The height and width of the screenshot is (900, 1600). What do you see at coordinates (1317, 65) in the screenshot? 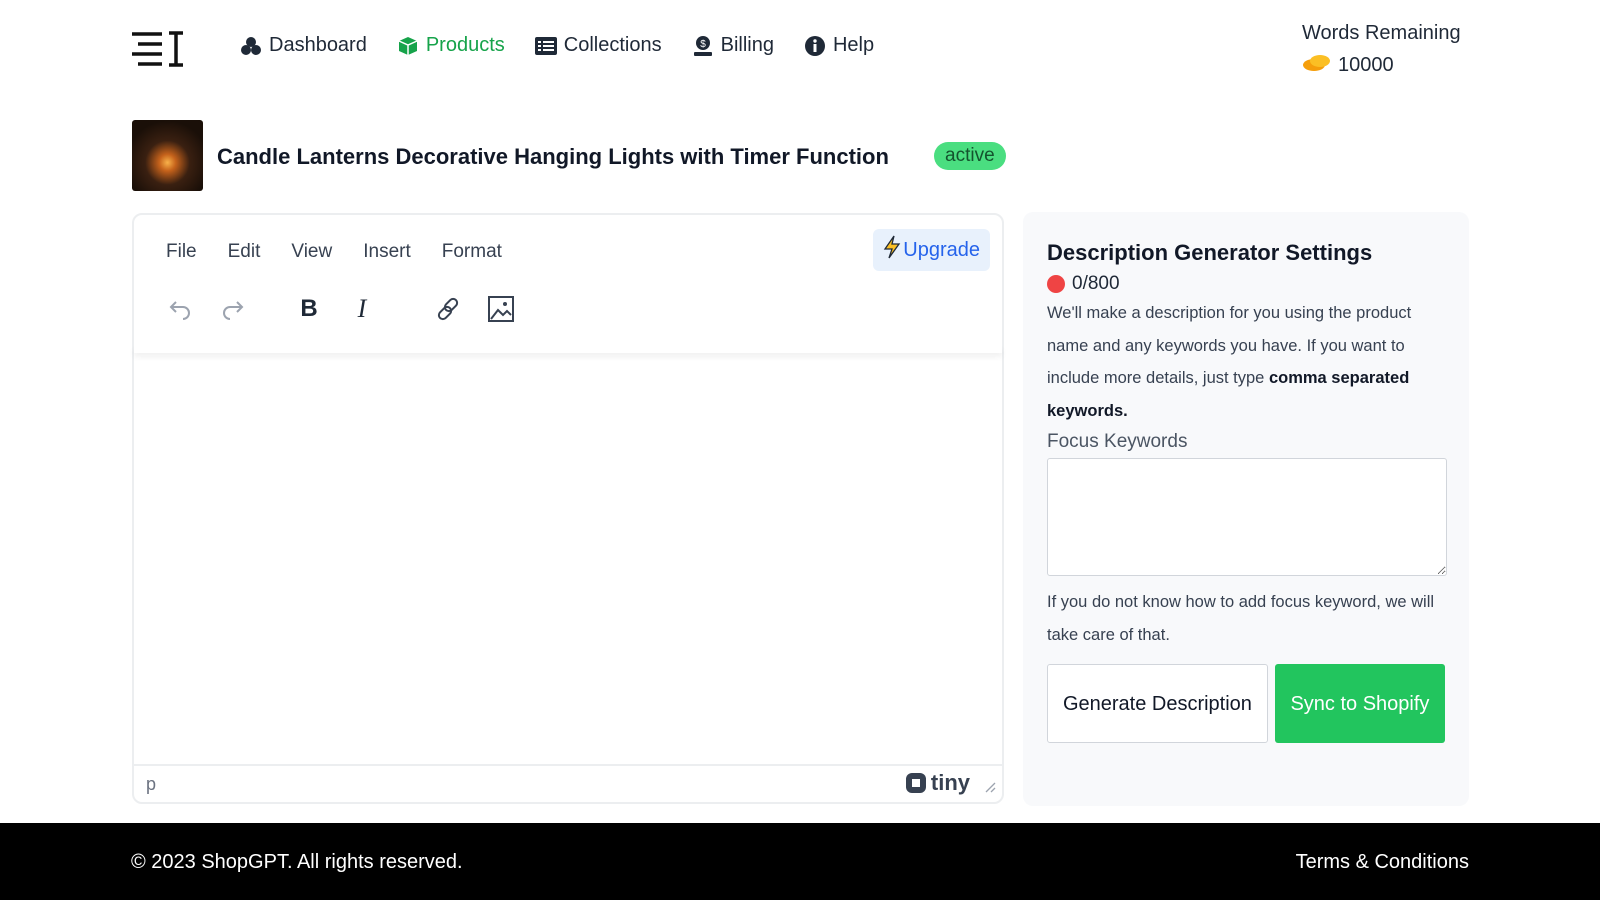
I see `coins-icon` at bounding box center [1317, 65].